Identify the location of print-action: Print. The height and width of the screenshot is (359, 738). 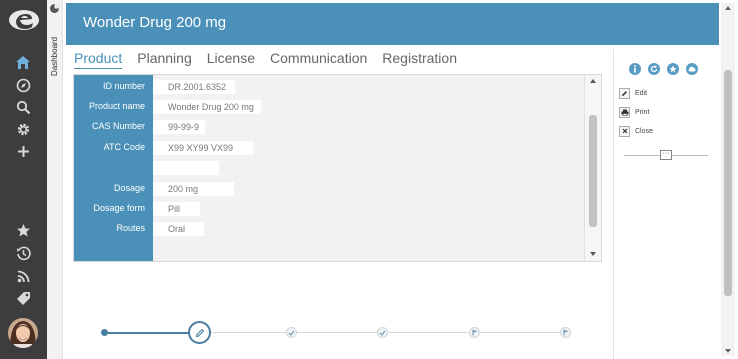
(634, 112).